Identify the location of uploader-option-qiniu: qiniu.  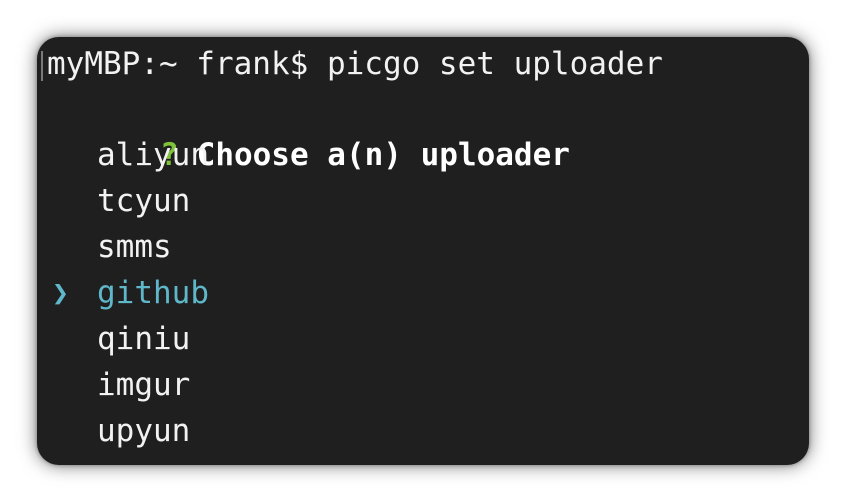
(143, 339).